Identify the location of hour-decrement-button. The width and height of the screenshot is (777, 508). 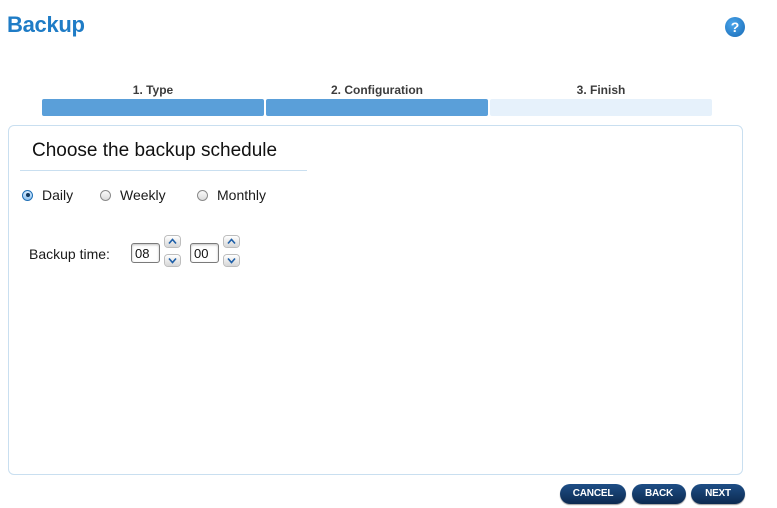
(172, 260).